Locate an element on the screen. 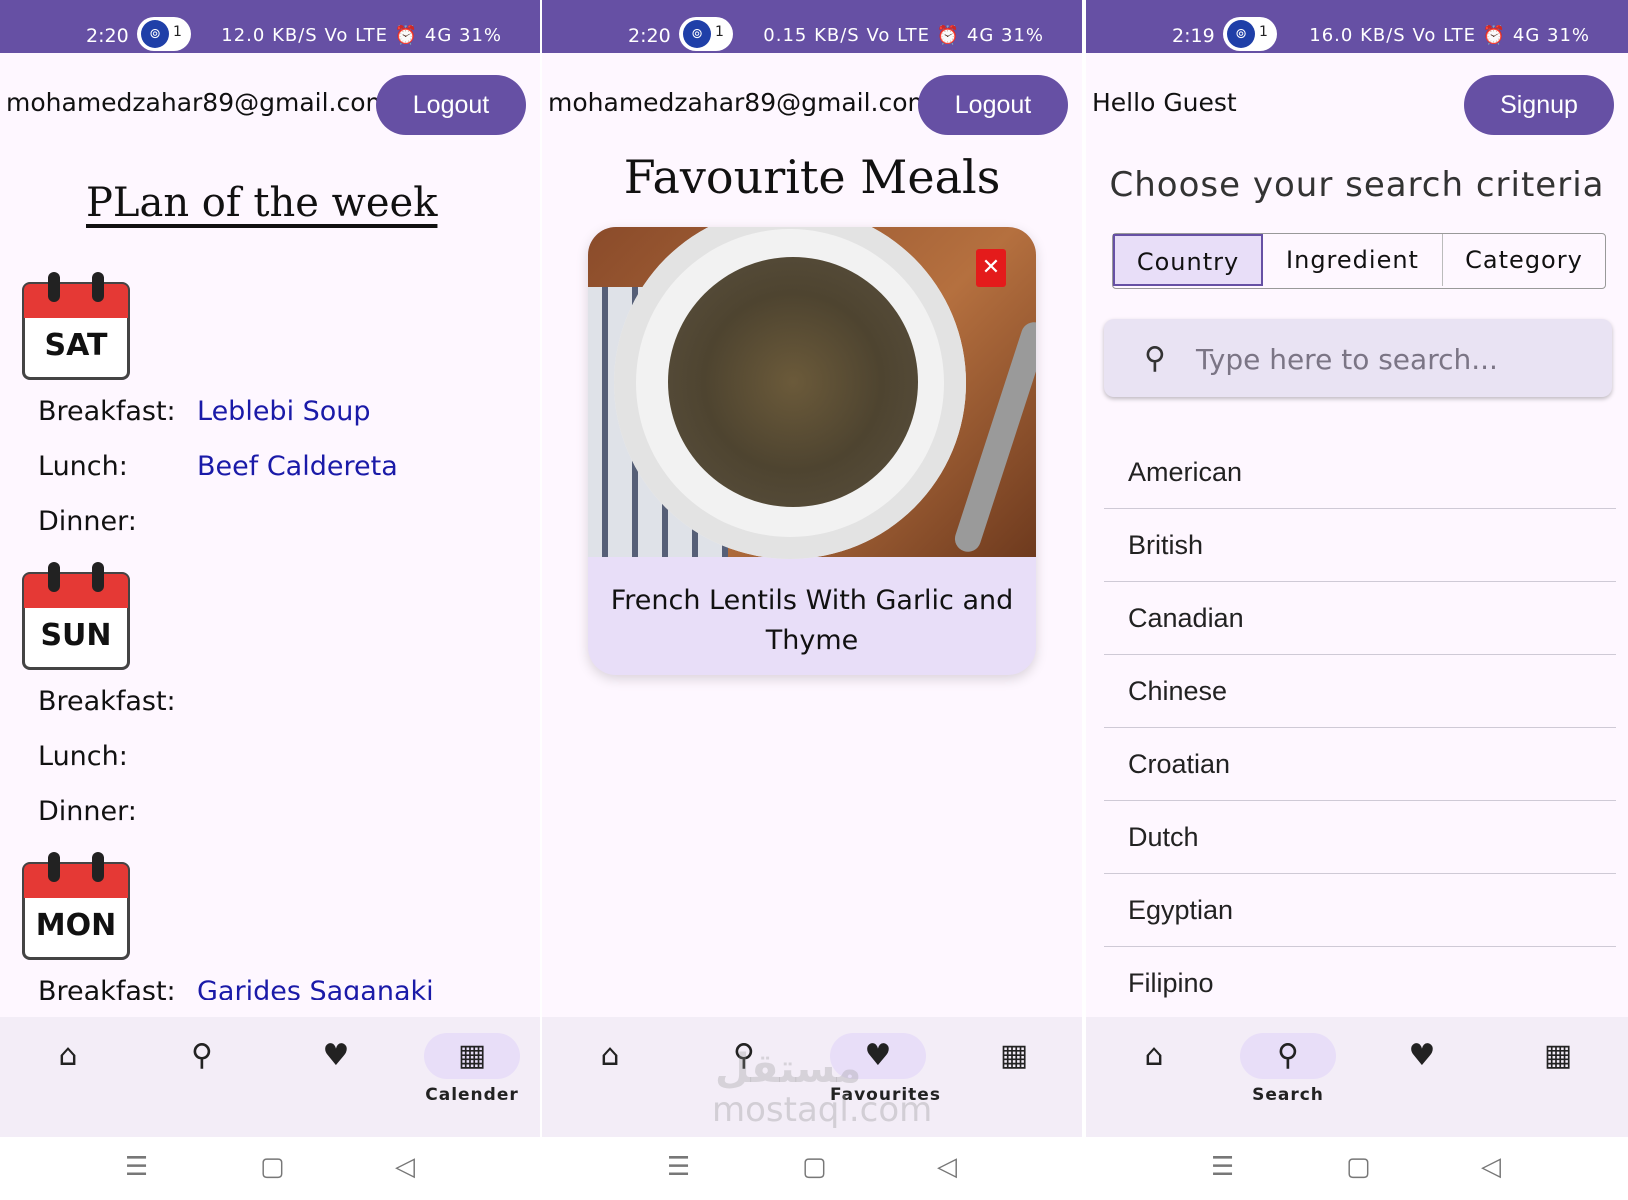  nav-search: ⚲ Search is located at coordinates (1288, 1069).